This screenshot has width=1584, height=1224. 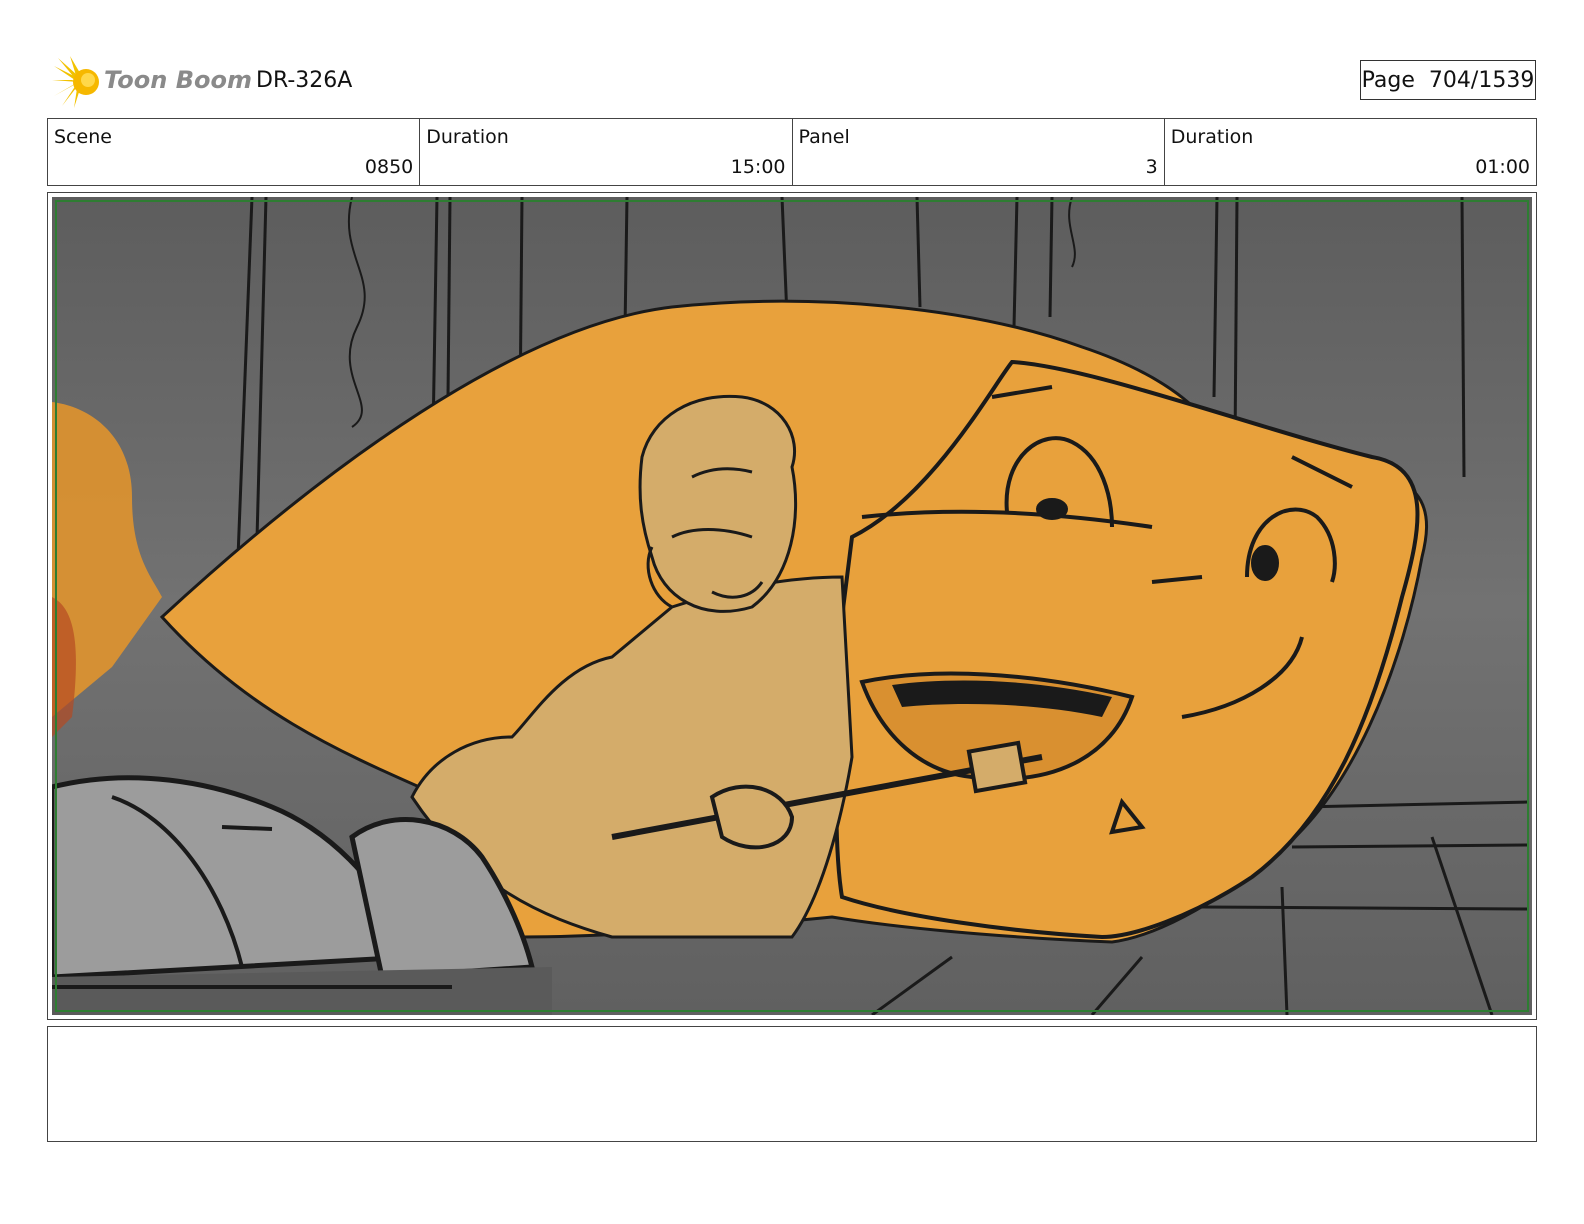 I want to click on brand-name: Toon Boom, so click(x=178, y=80).